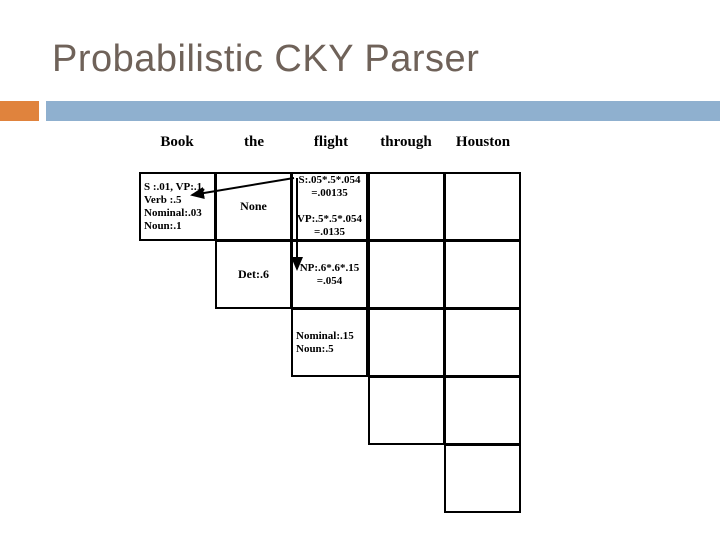 The width and height of the screenshot is (720, 540). What do you see at coordinates (331, 142) in the screenshot?
I see `column-header-word-2: flight` at bounding box center [331, 142].